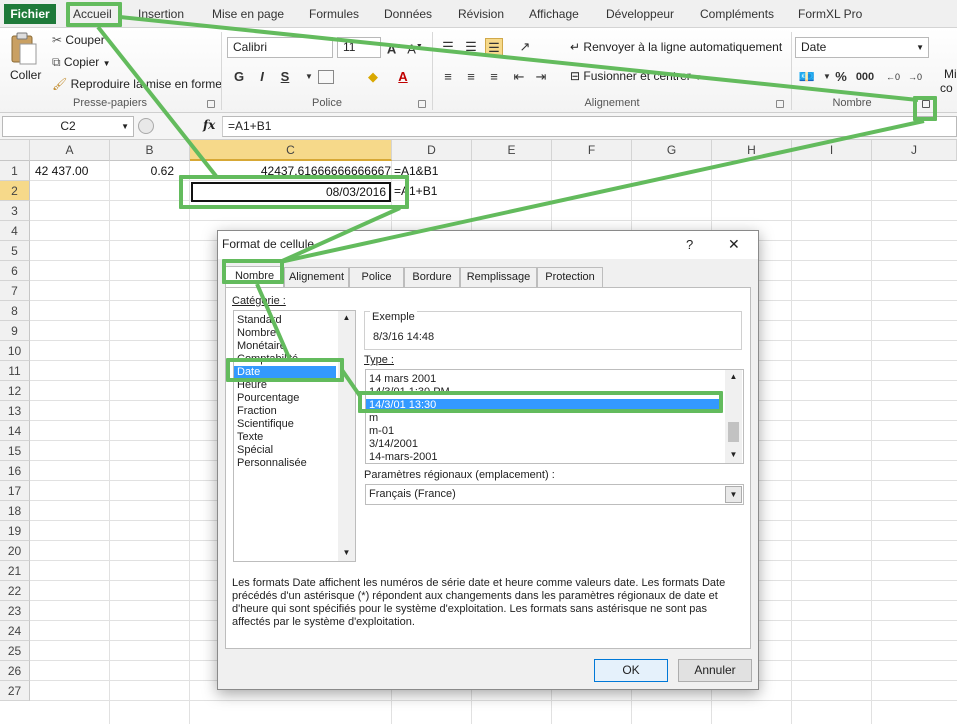 The width and height of the screenshot is (957, 724). What do you see at coordinates (25, 75) in the screenshot?
I see `paste-label: Coller` at bounding box center [25, 75].